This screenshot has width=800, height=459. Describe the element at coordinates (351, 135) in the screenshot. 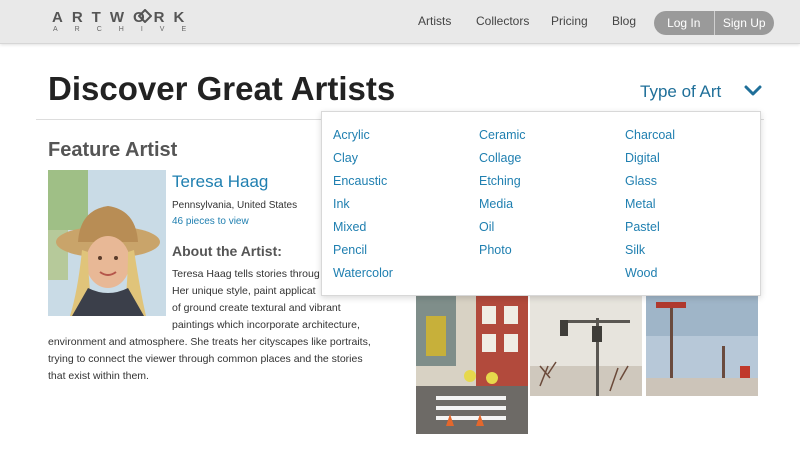

I see `art-type-acrylic: Acrylic` at that location.